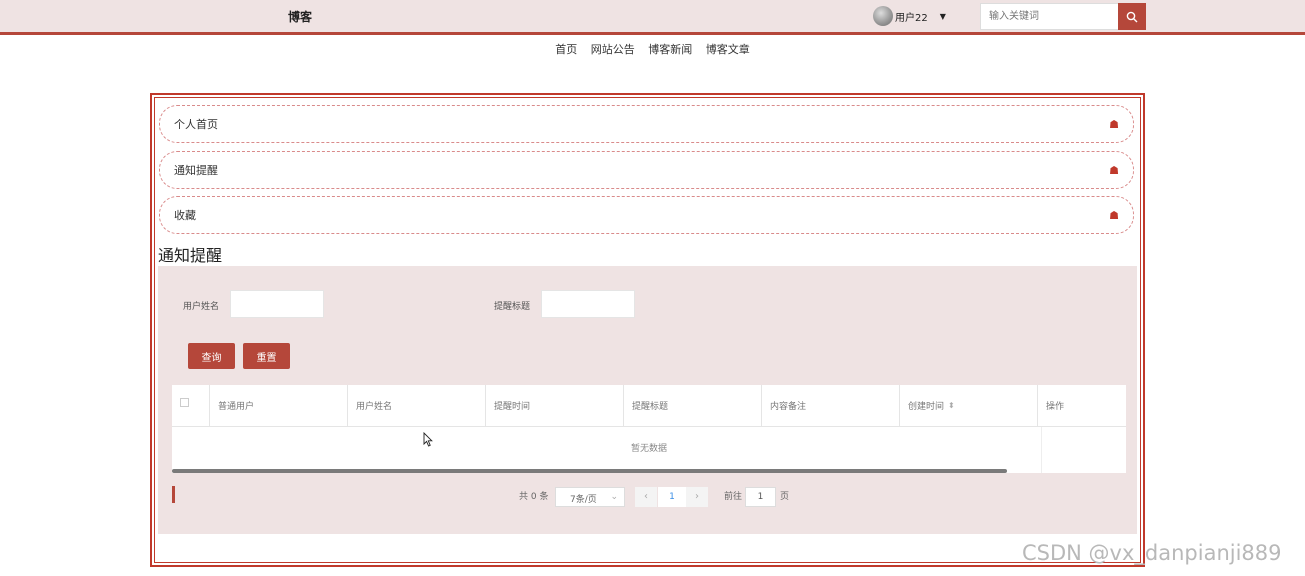 The image size is (1305, 576). I want to click on column-header-label: 创建时间, so click(926, 407).